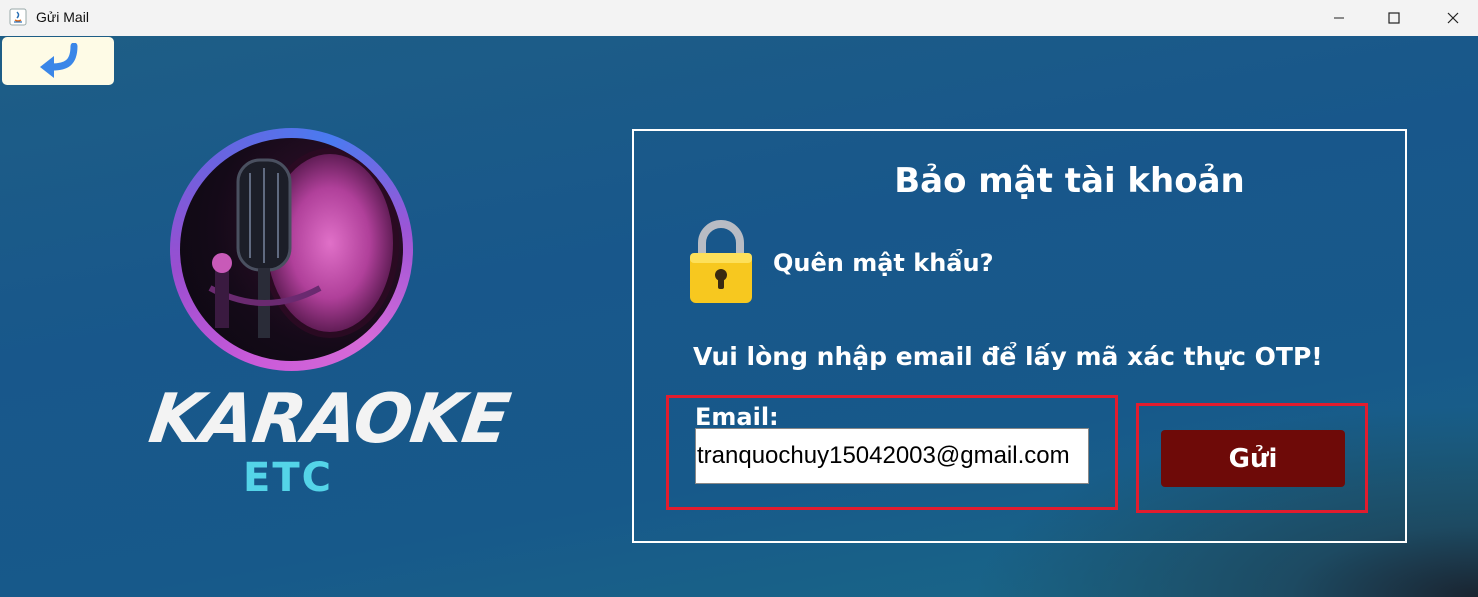  What do you see at coordinates (288, 478) in the screenshot?
I see `logo-subtitle: ETC` at bounding box center [288, 478].